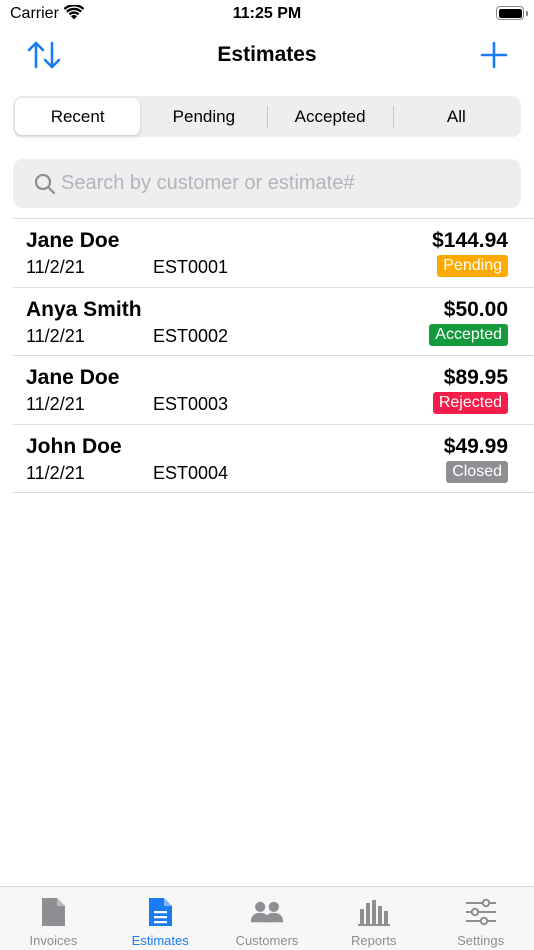 The width and height of the screenshot is (534, 950). I want to click on status-time: 11:25 PM, so click(267, 13).